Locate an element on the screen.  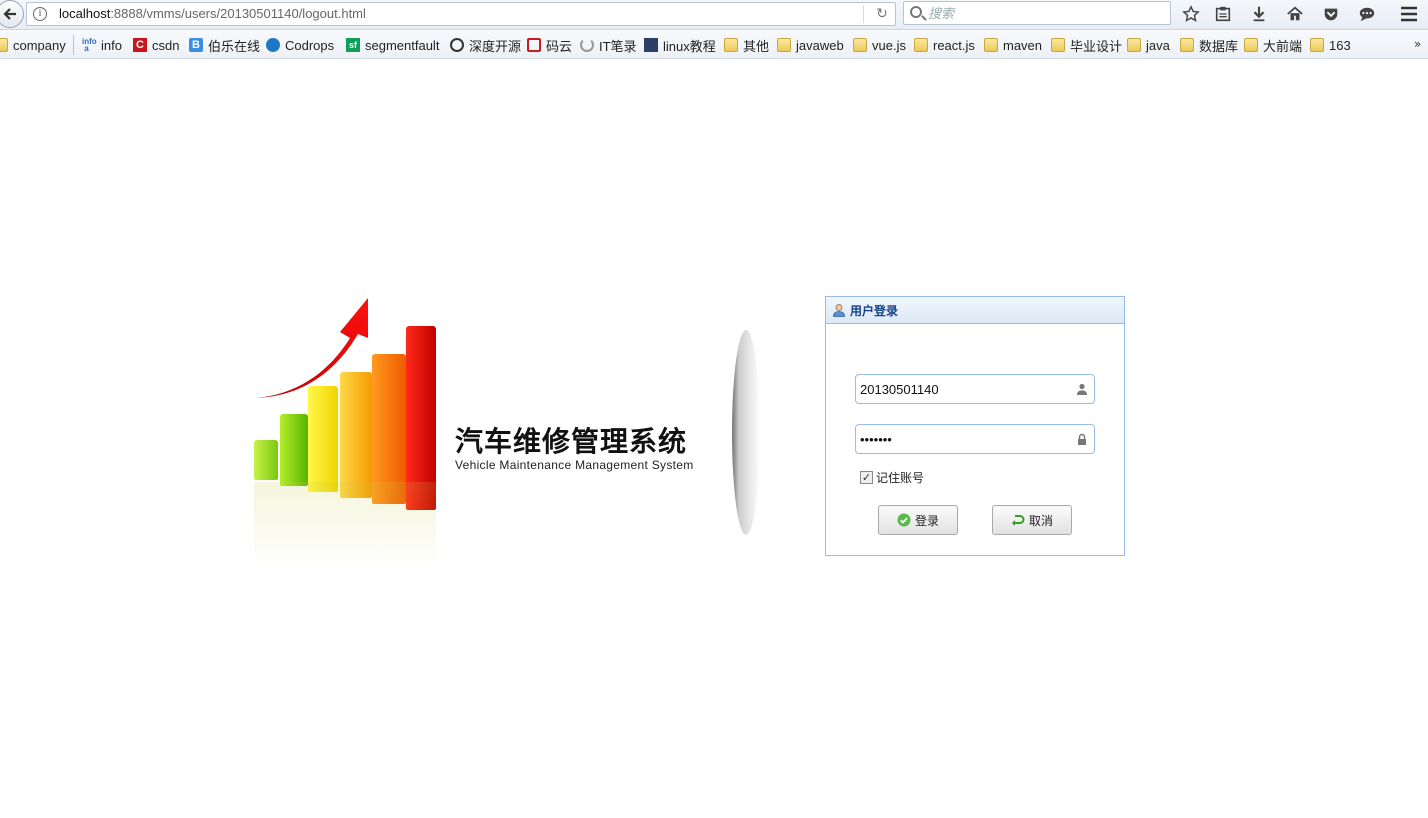
reload-icon: ↻ is located at coordinates (882, 14).